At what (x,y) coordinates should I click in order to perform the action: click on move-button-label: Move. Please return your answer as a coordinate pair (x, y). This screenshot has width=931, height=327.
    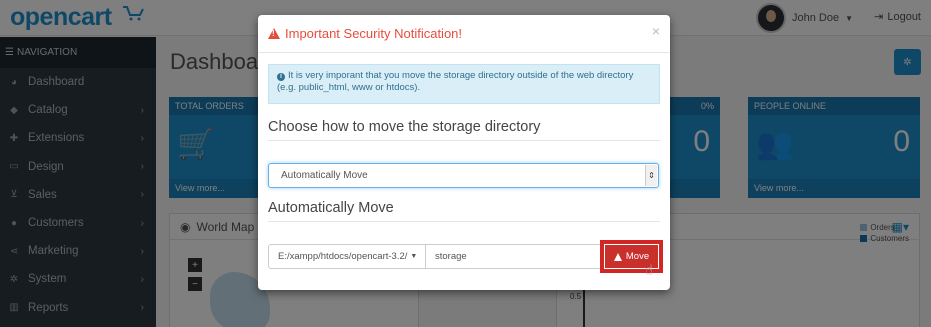
    Looking at the image, I should click on (637, 256).